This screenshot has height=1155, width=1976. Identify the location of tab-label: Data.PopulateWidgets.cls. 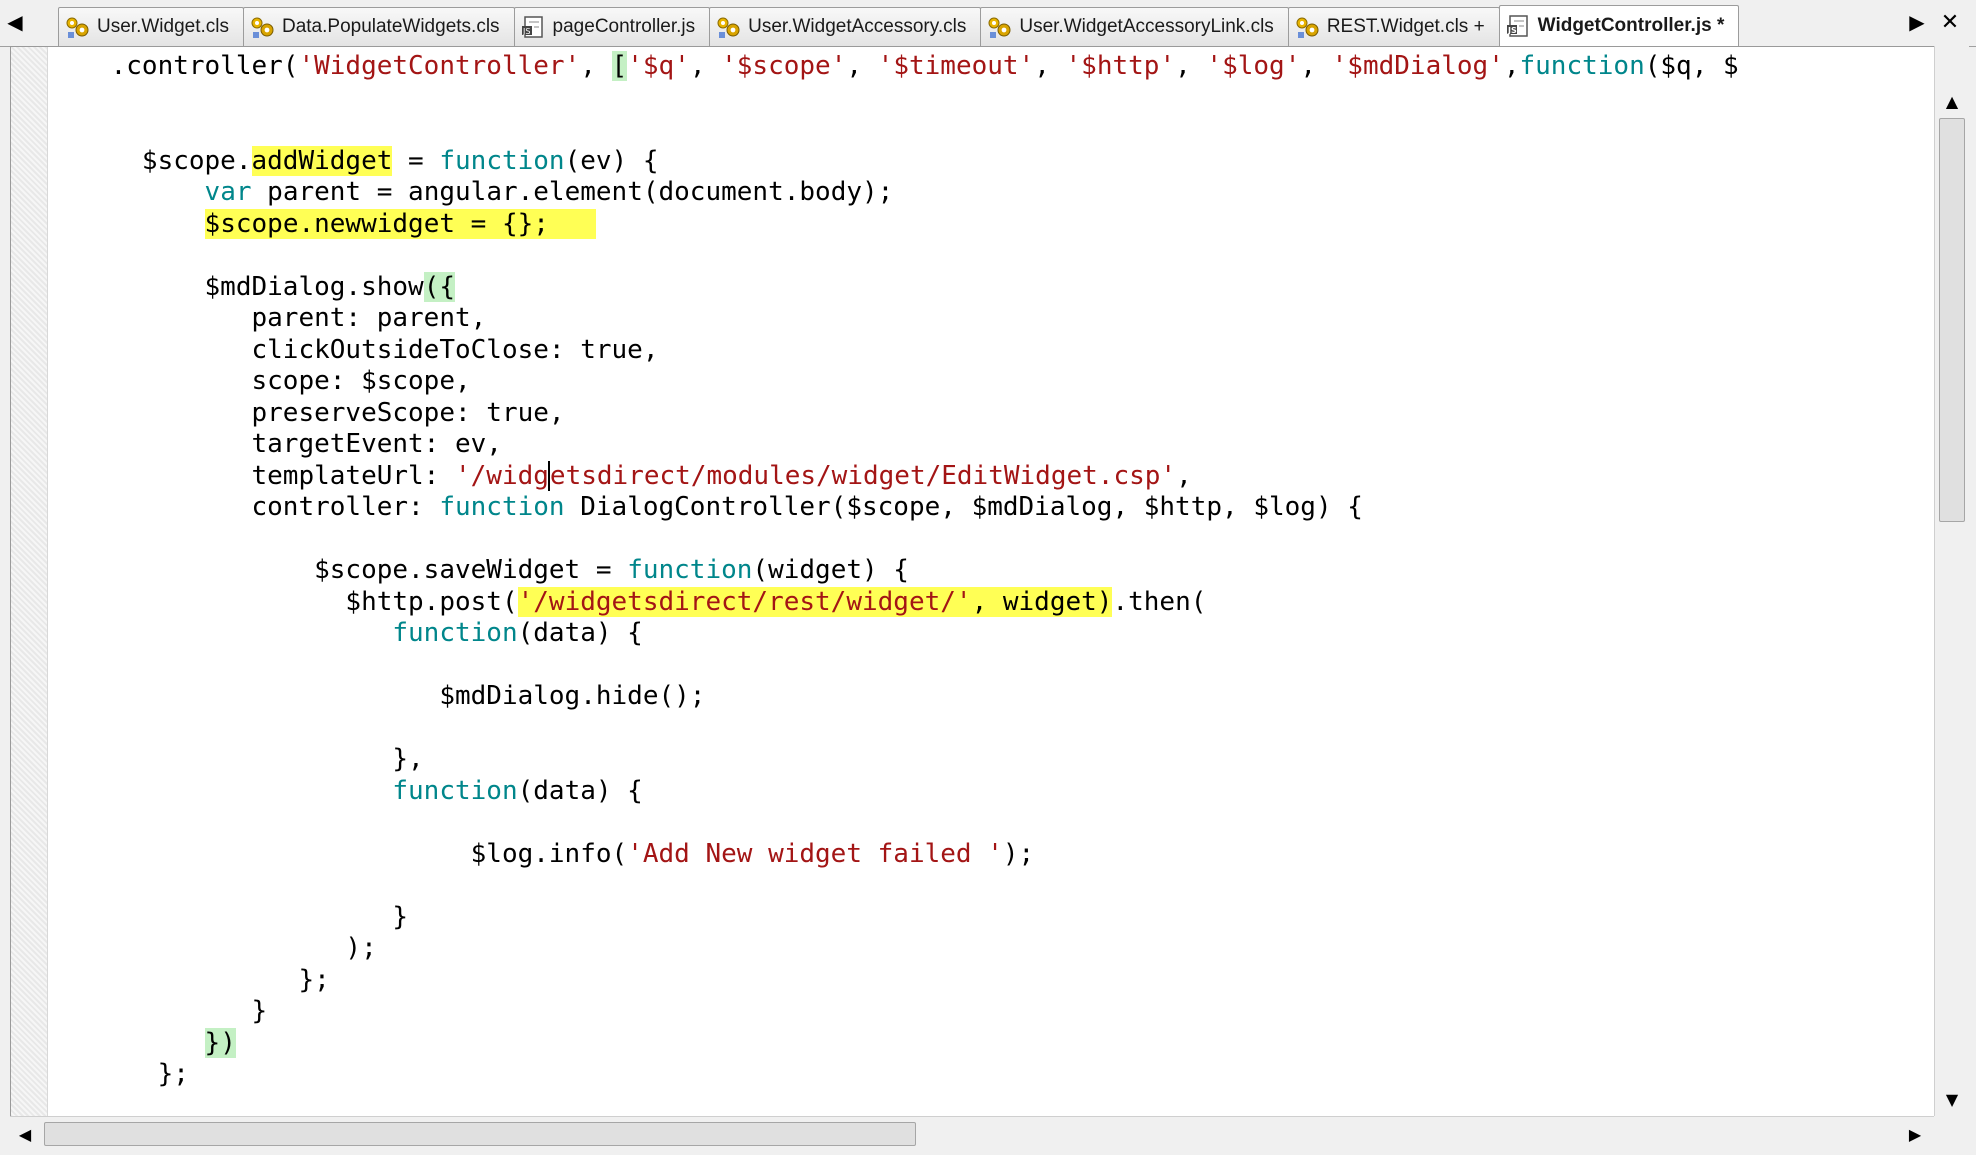
(390, 26).